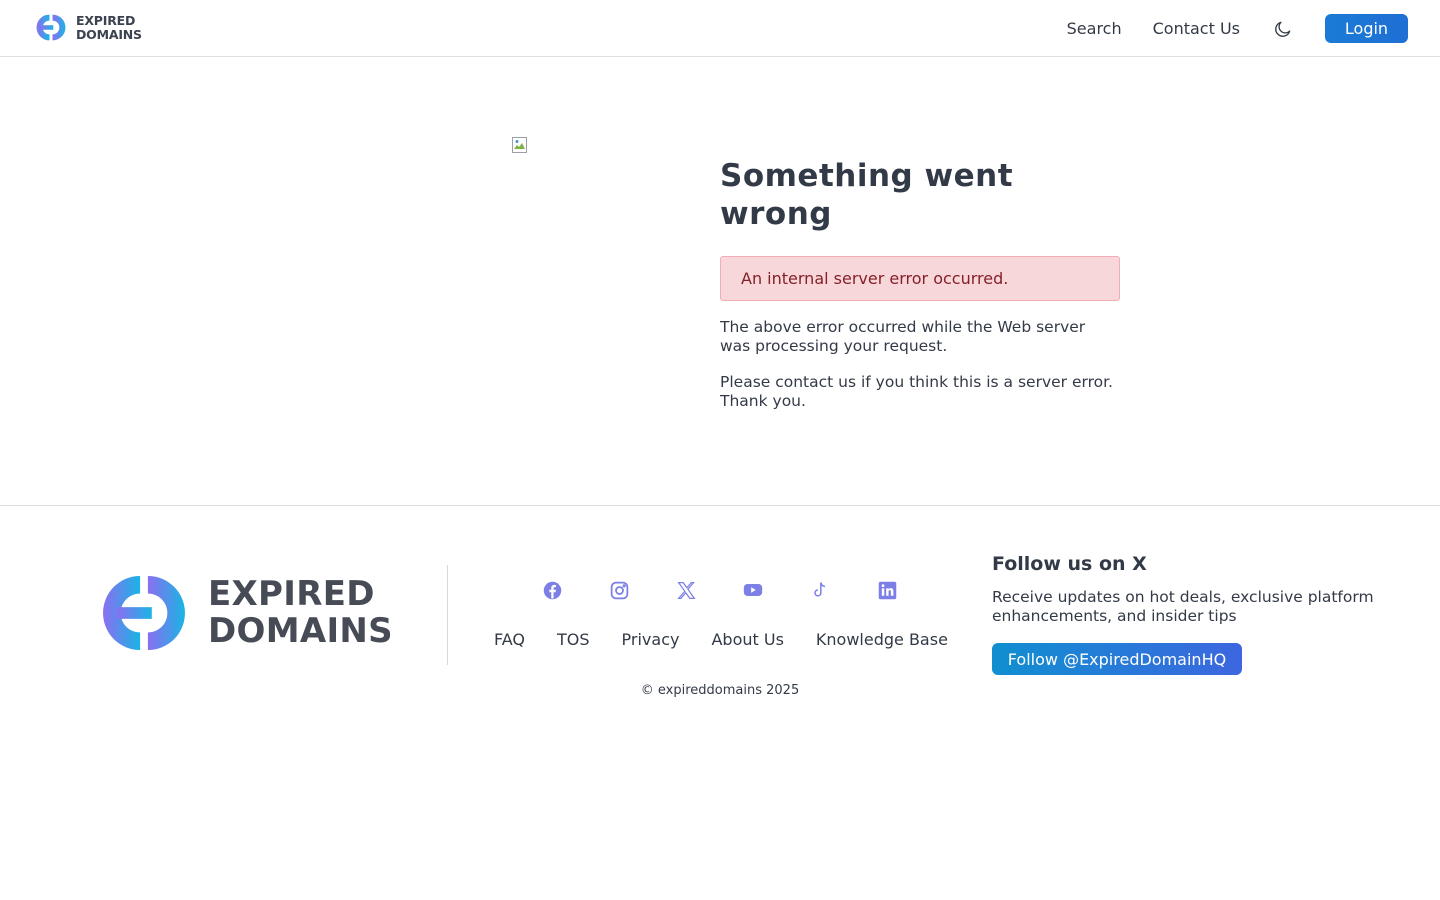  I want to click on tiktok-icon, so click(820, 590).